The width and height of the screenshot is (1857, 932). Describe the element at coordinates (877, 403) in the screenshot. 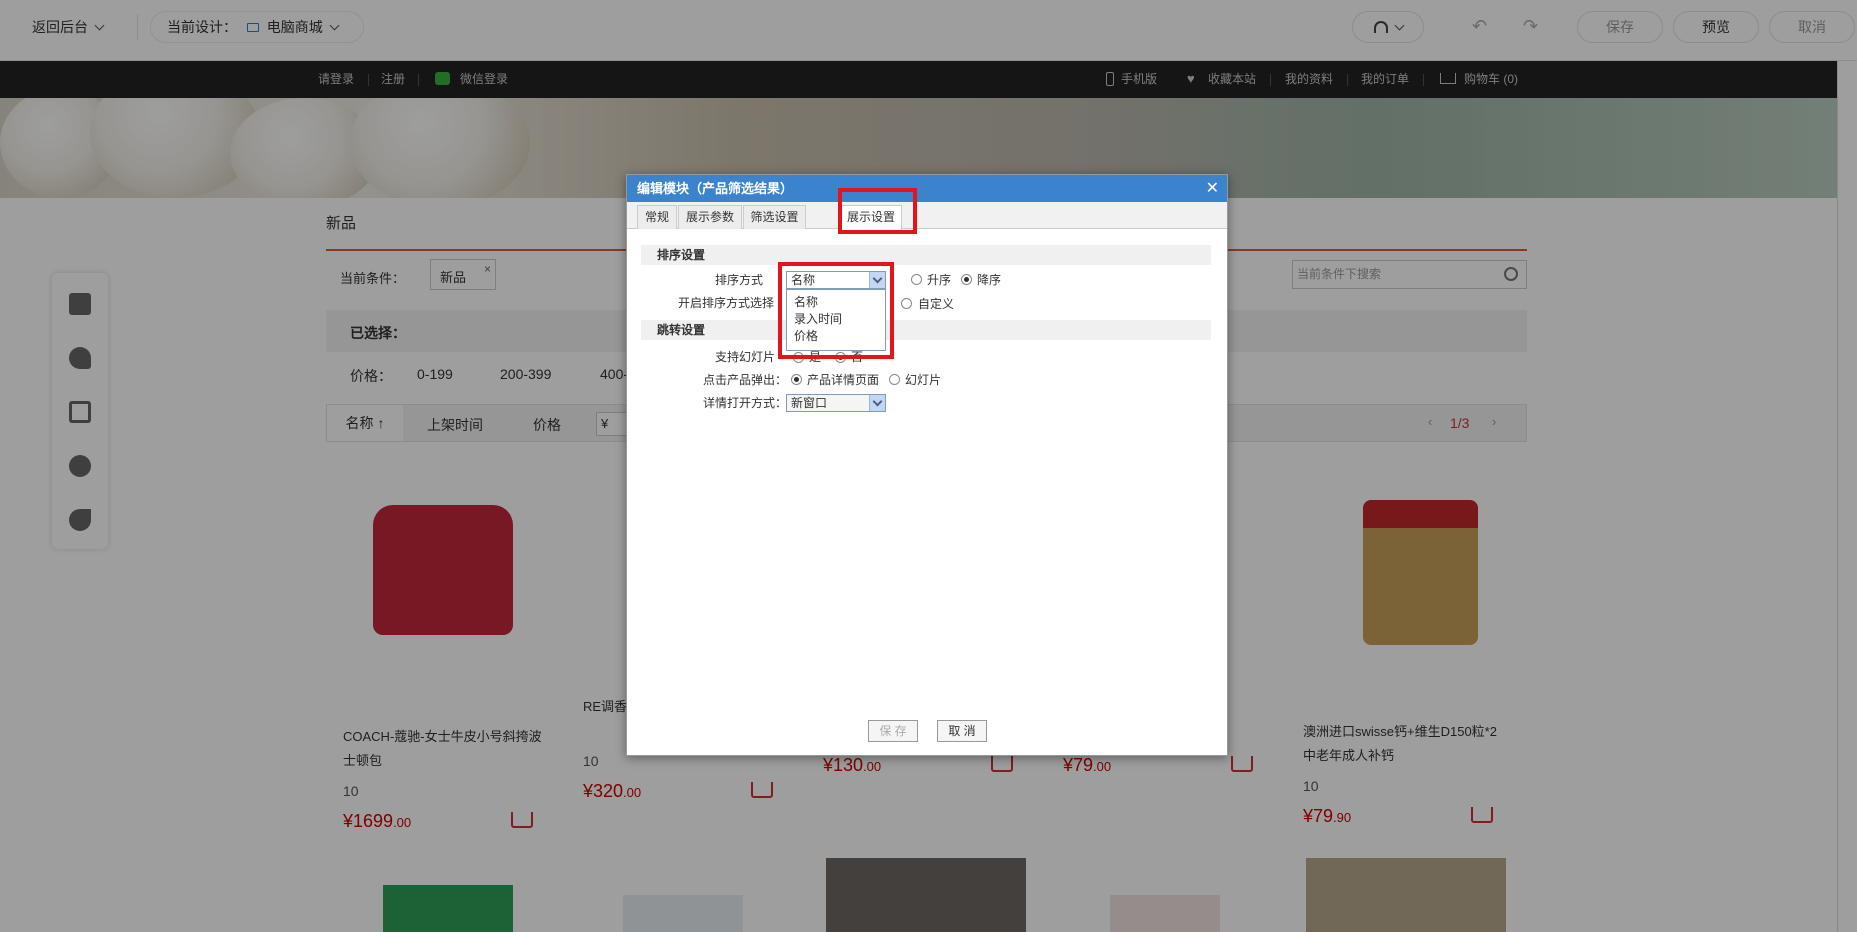

I see `chevron-down-icon` at that location.